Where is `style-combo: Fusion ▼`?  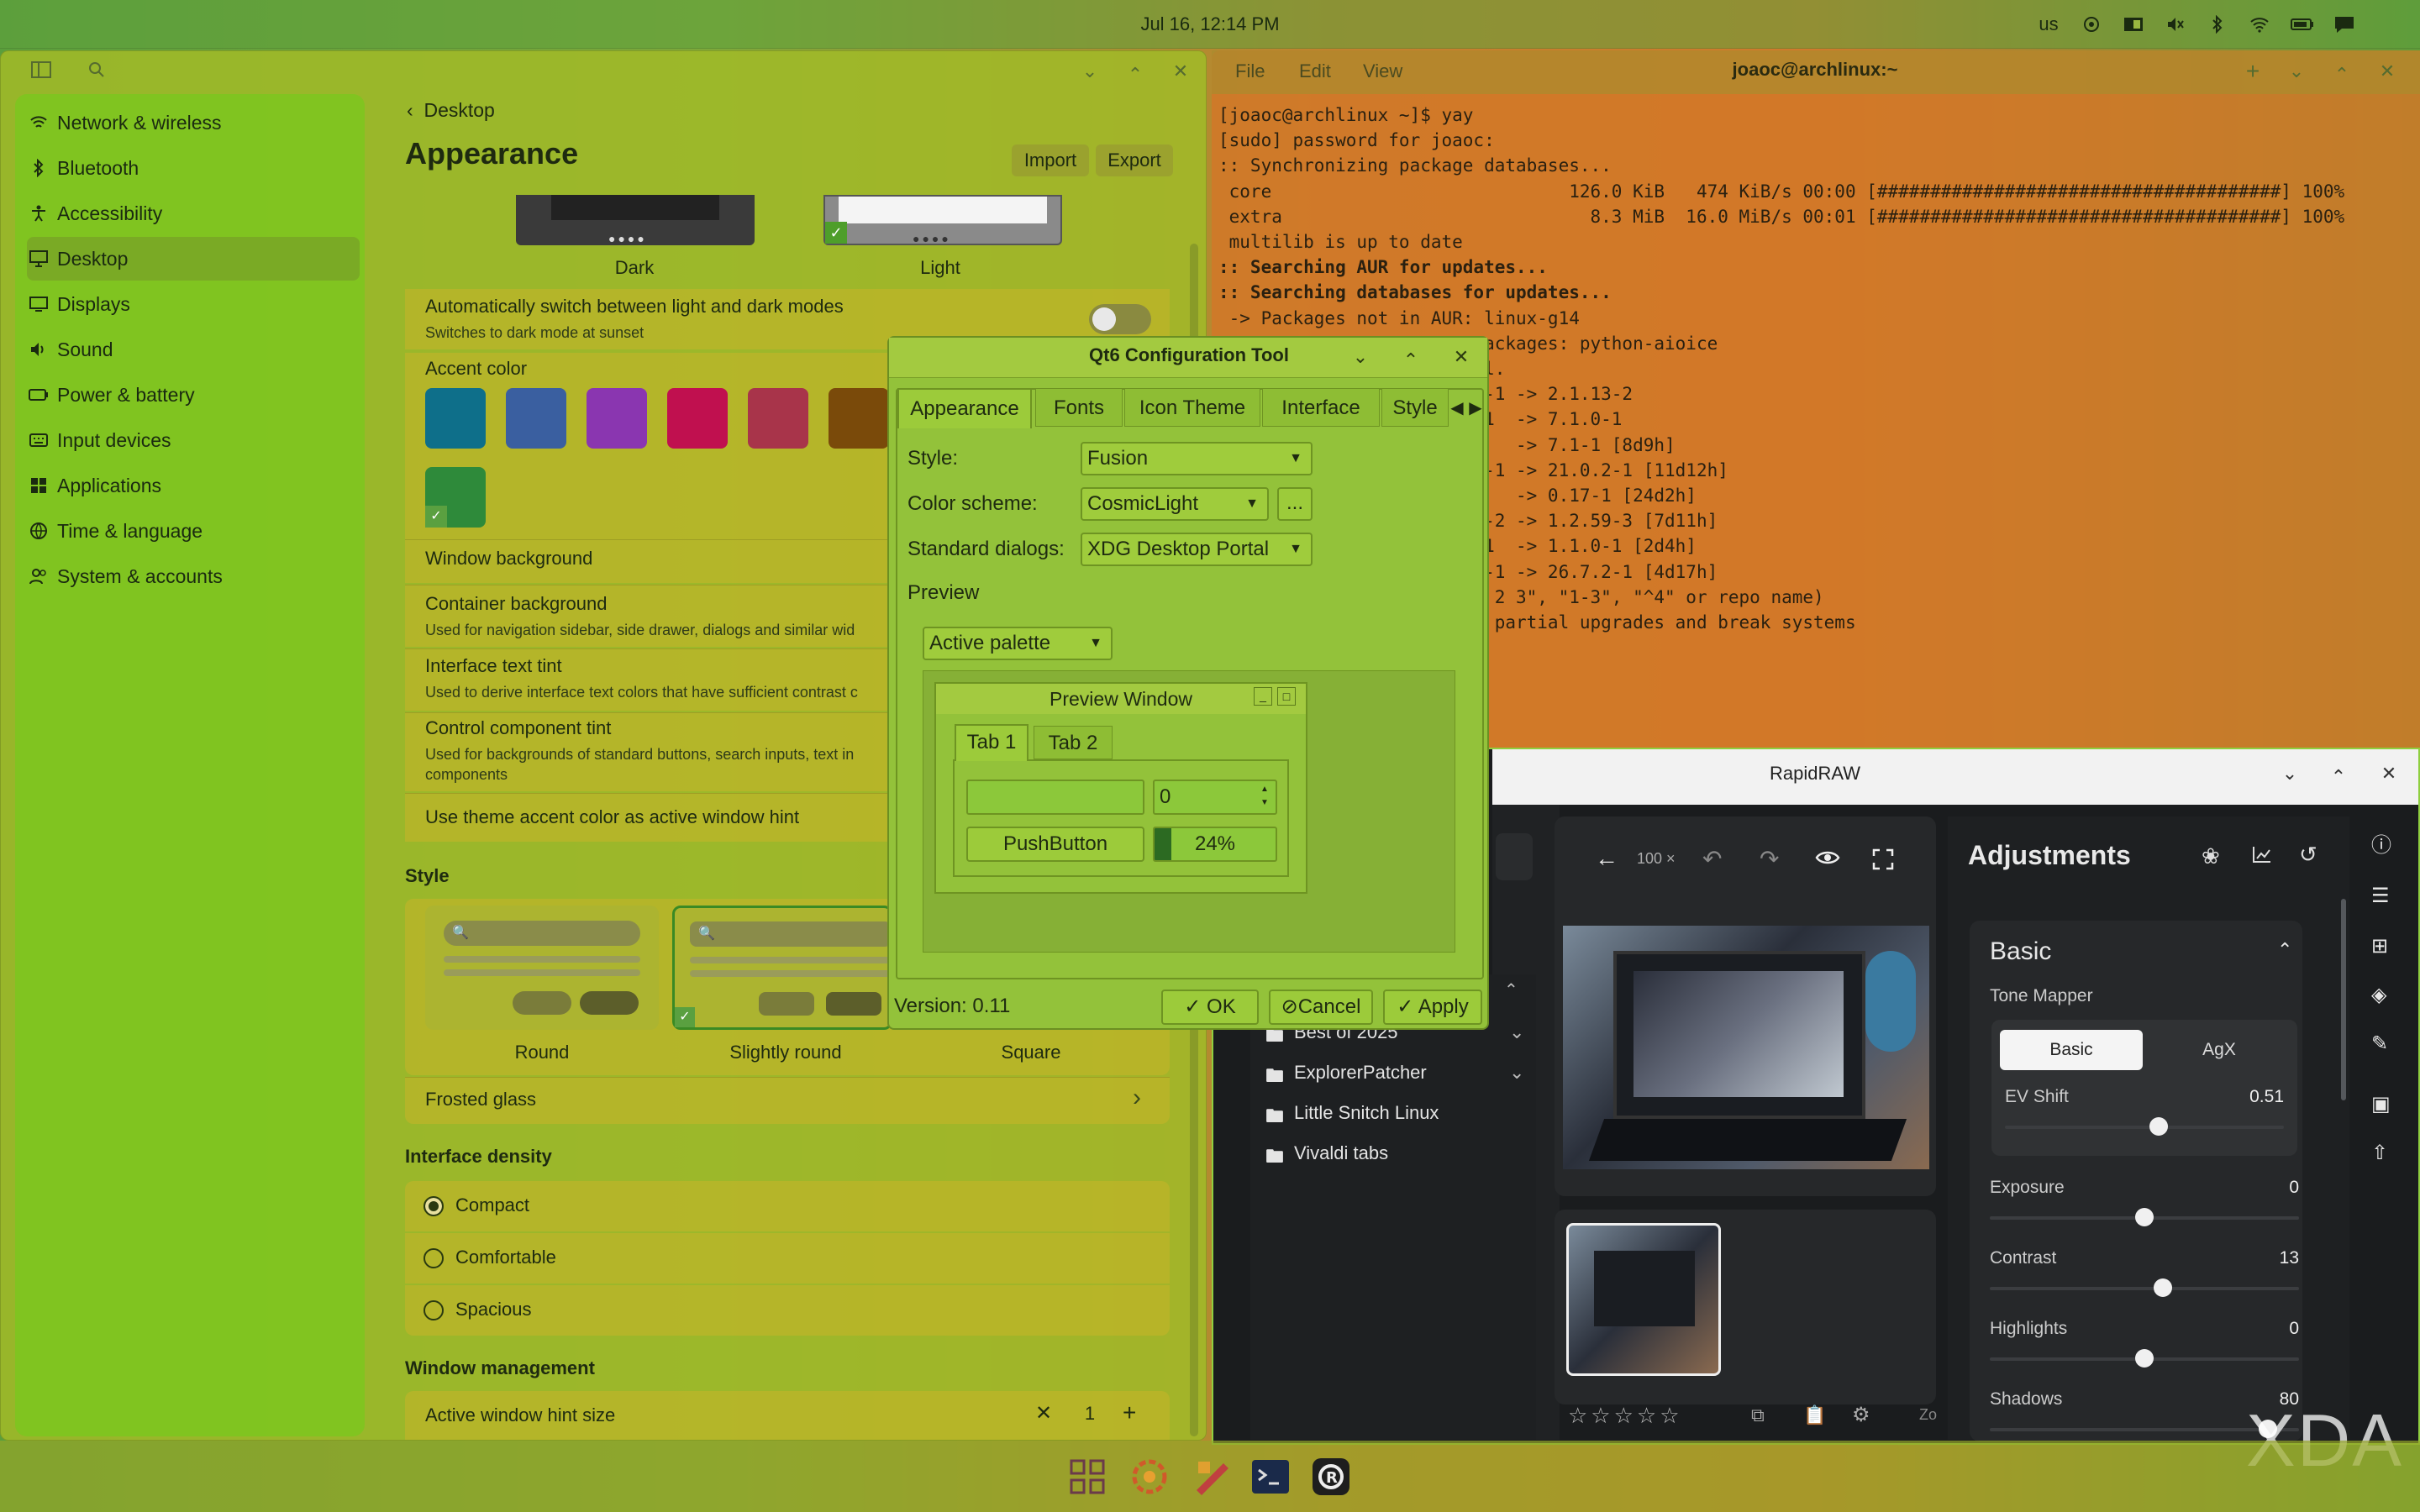
style-combo: Fusion ▼ is located at coordinates (1197, 458).